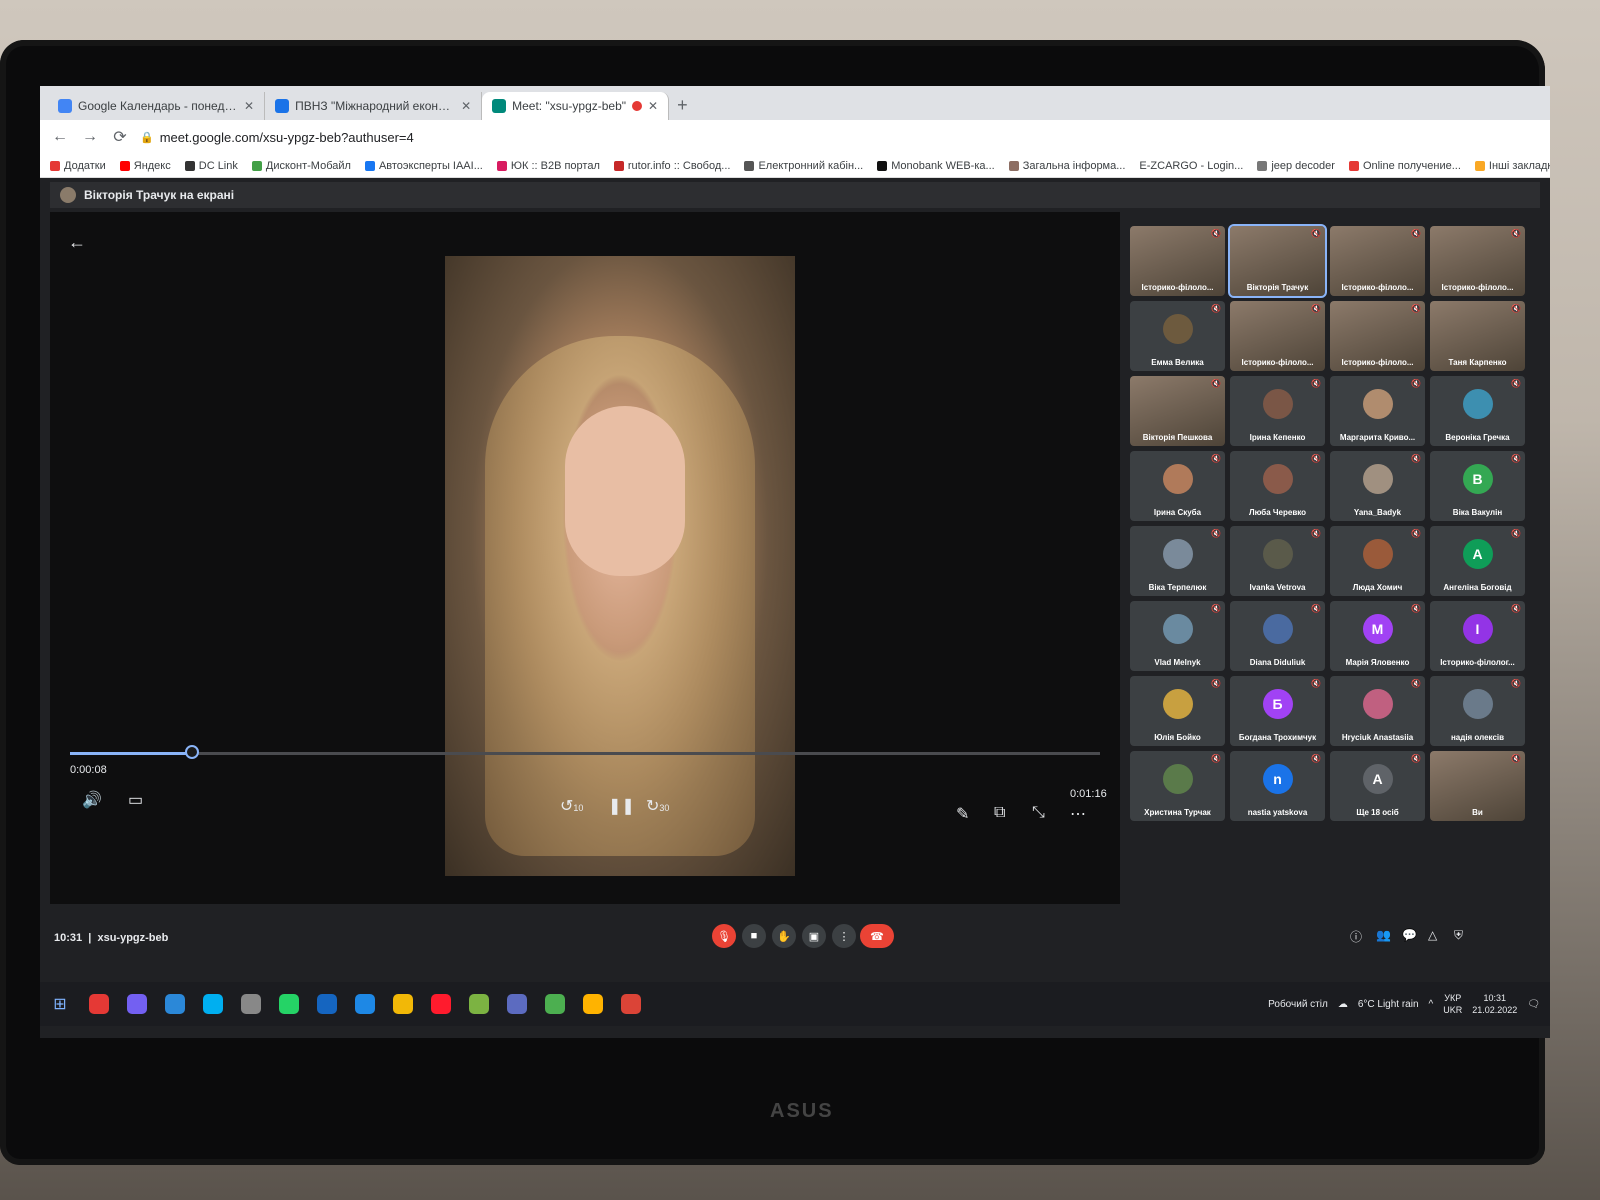  I want to click on tray-clock: 10:31 21.02.2022, so click(1494, 1004).